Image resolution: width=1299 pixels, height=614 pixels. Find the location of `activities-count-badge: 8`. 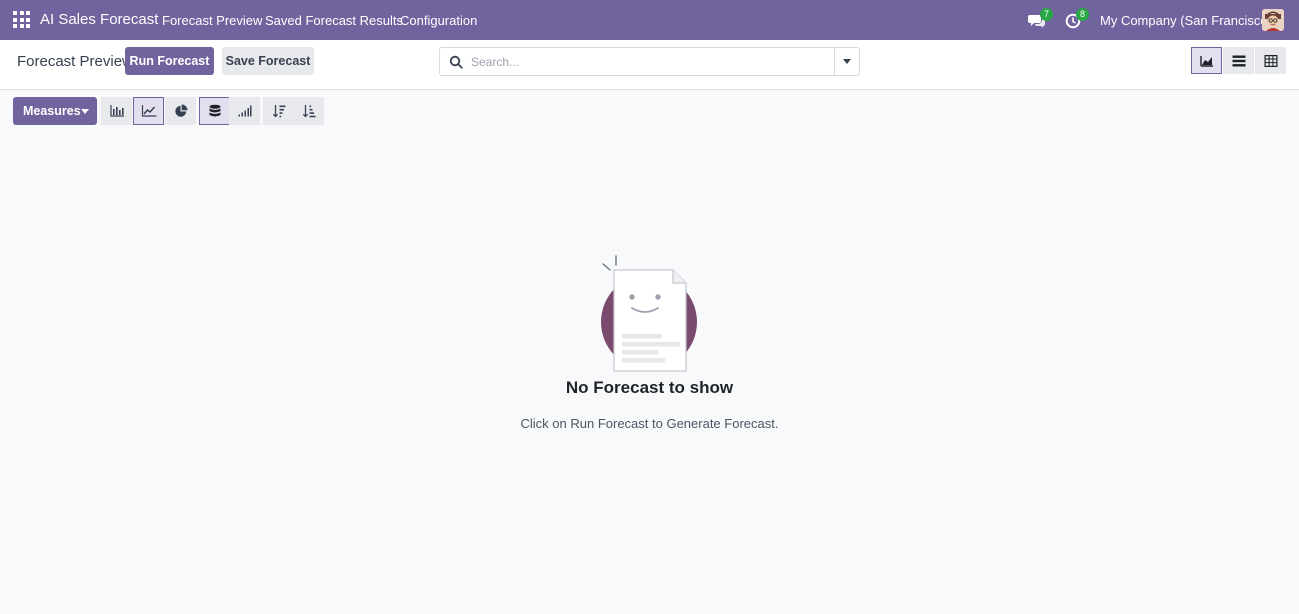

activities-count-badge: 8 is located at coordinates (1082, 14).